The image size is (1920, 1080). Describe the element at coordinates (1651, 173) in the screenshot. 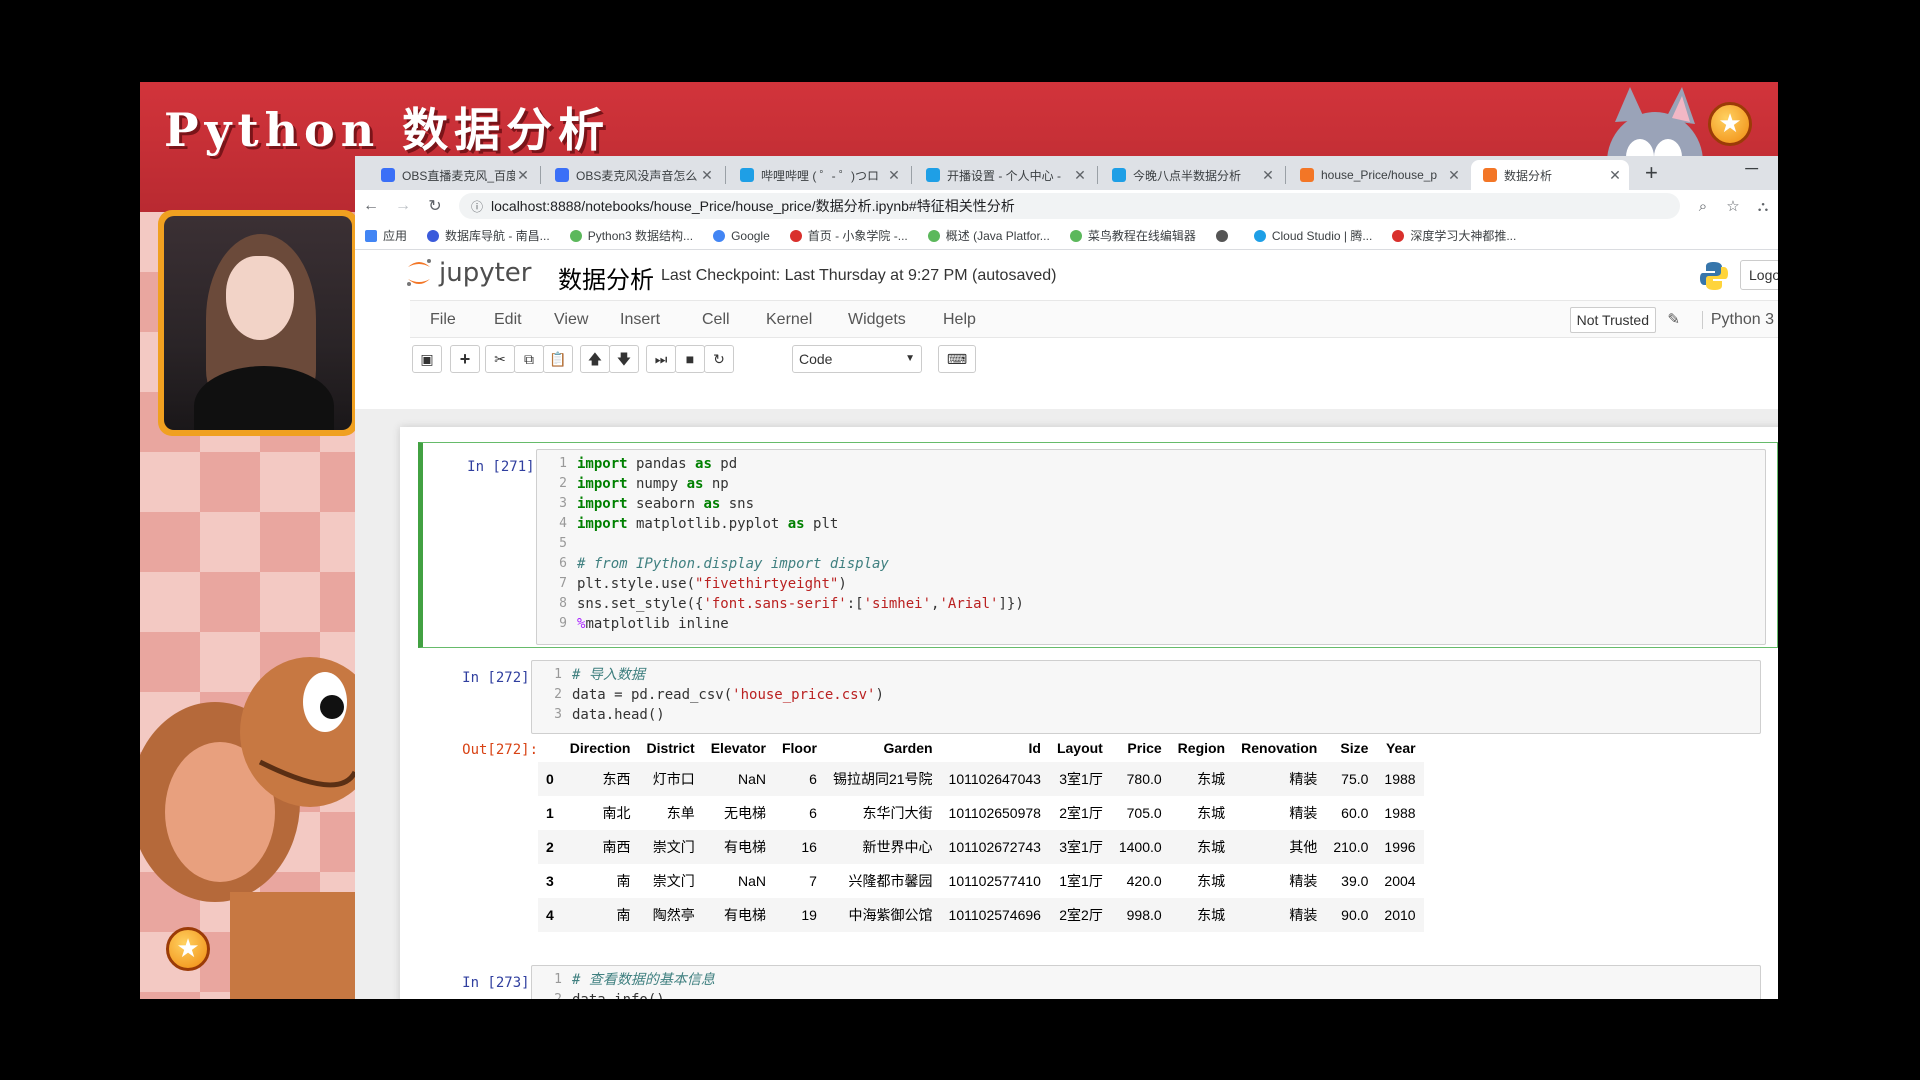

I see `new-tab-button: +` at that location.